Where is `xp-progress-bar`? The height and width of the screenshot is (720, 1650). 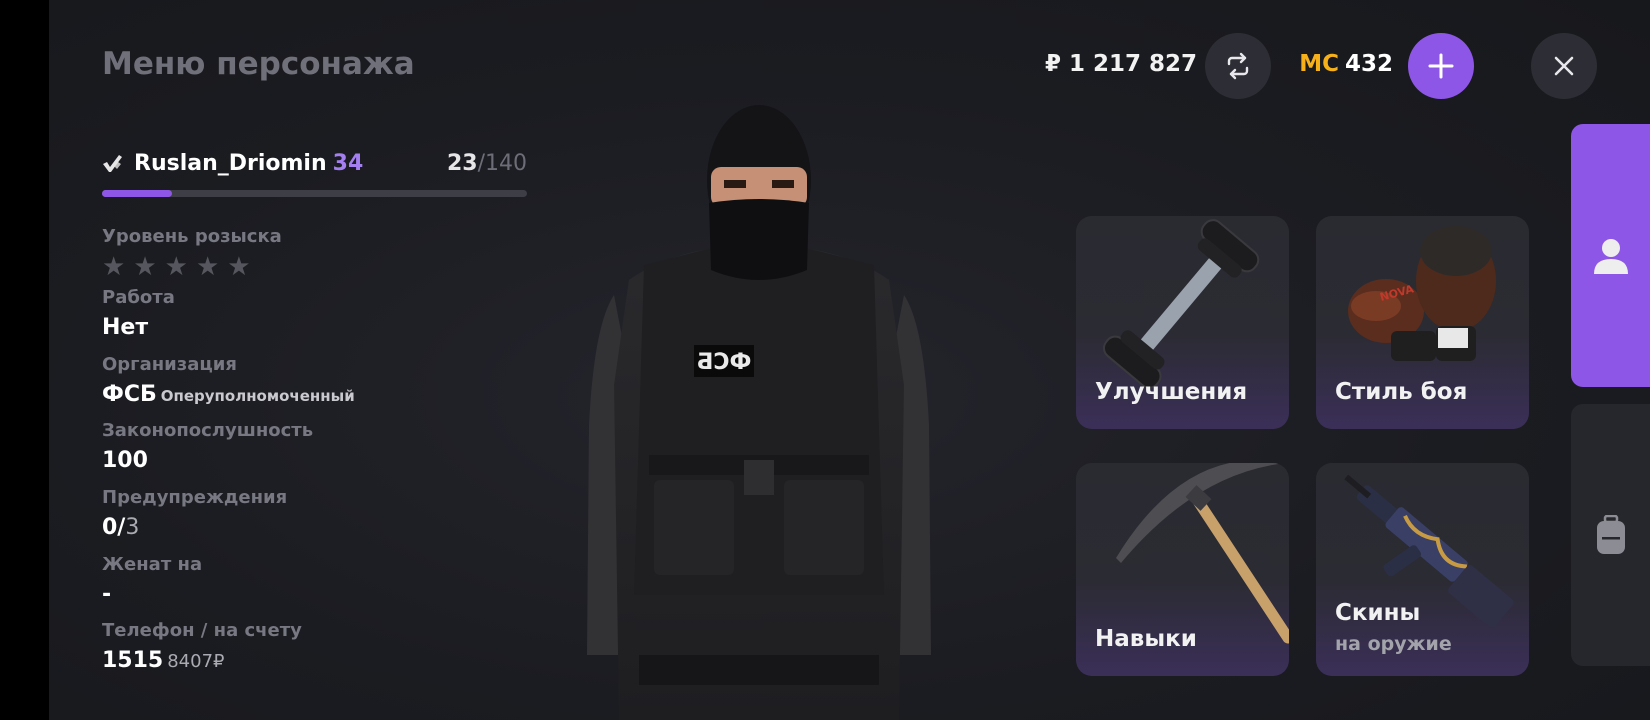
xp-progress-bar is located at coordinates (314, 193).